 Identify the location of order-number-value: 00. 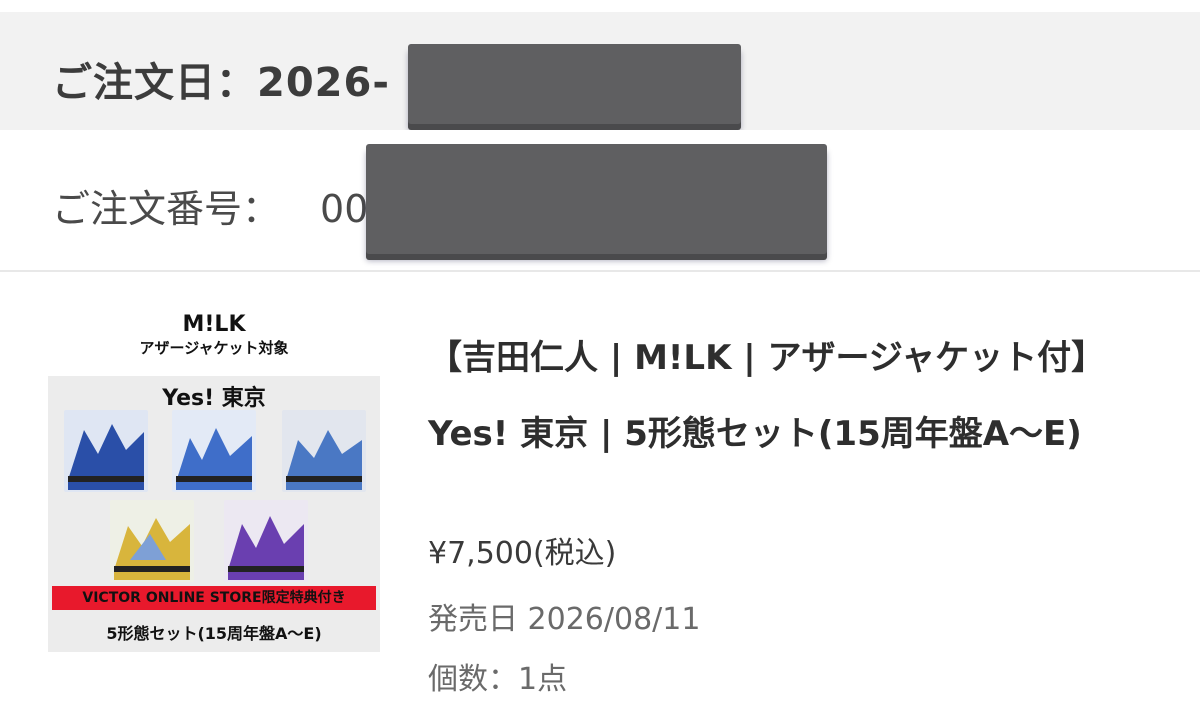
(344, 209).